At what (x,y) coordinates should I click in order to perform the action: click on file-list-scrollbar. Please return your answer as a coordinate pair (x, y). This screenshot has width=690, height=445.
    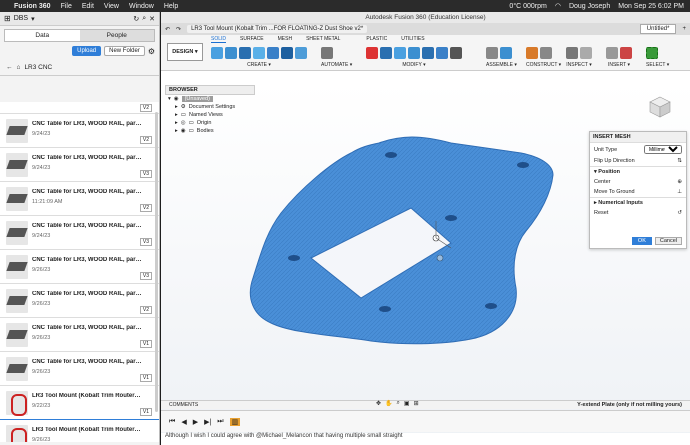
    Looking at the image, I should click on (156, 262).